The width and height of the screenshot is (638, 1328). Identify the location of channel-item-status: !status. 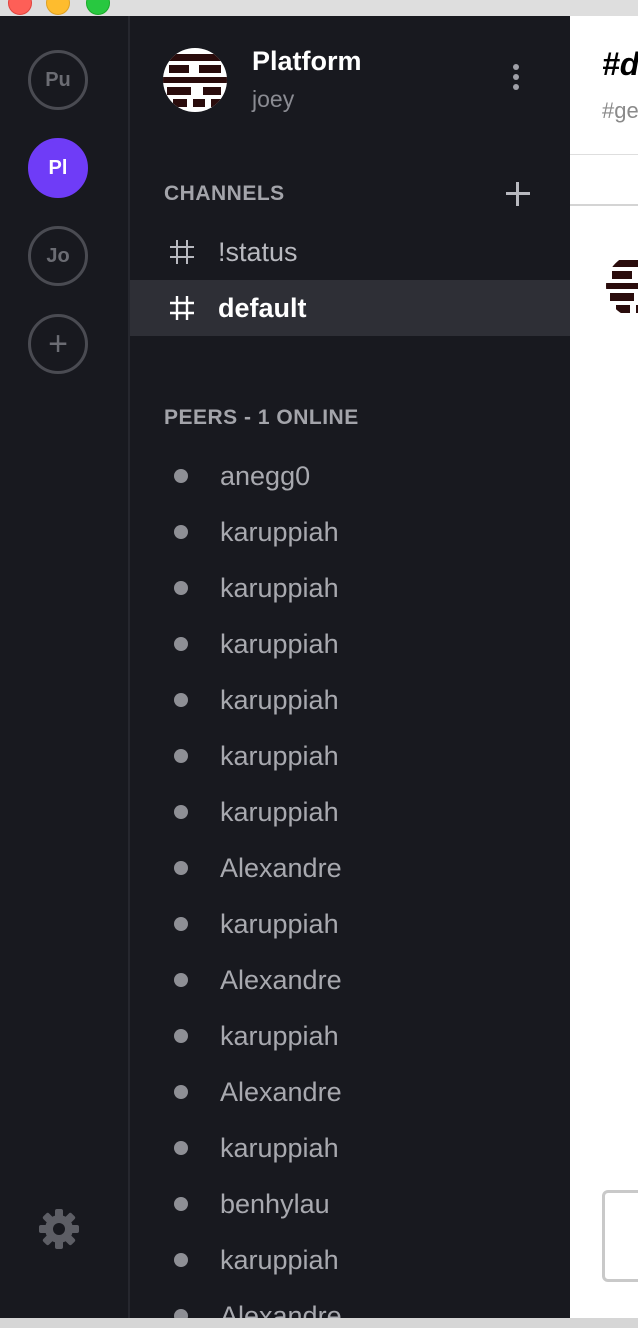
(350, 252).